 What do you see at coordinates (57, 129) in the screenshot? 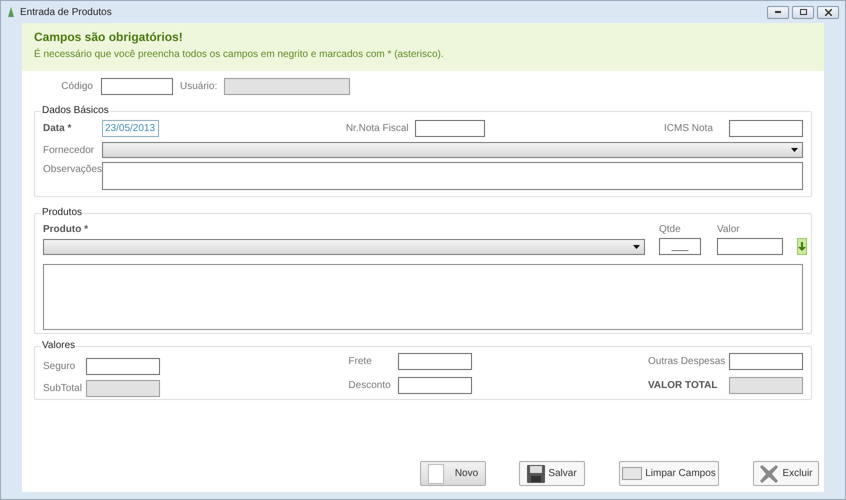
I see `field-label: Data *` at bounding box center [57, 129].